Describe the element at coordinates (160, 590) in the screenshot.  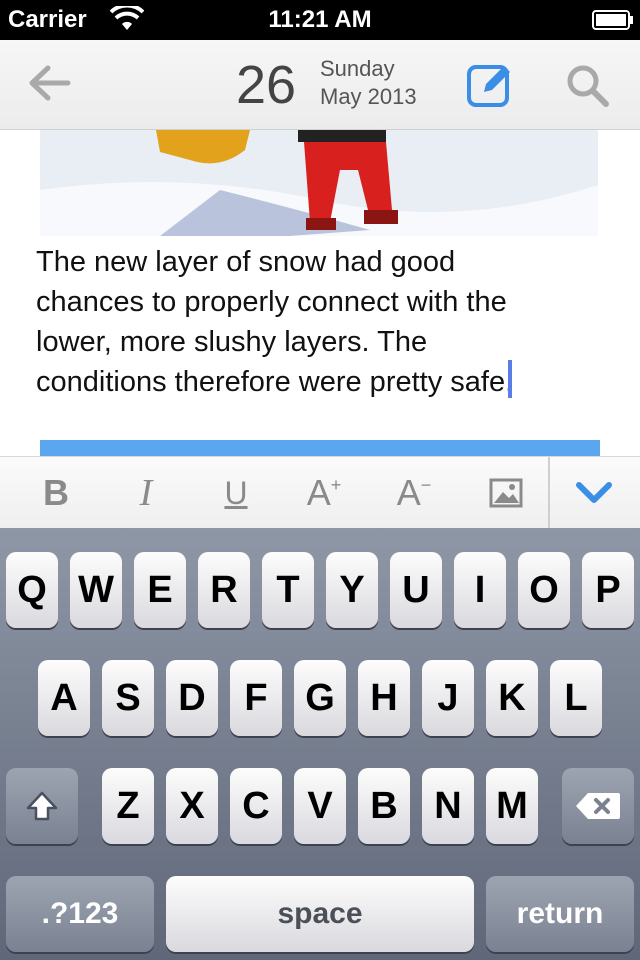
I see `key-e: E` at that location.